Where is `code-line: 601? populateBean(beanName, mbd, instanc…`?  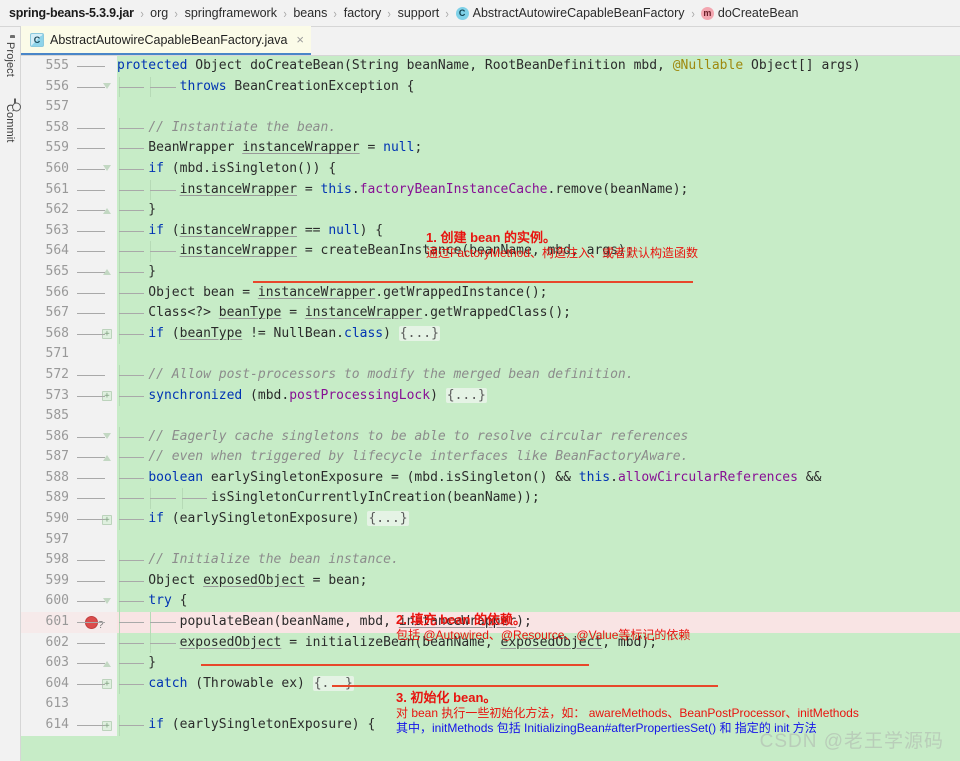
code-line: 601? populateBean(beanName, mbd, instanc… is located at coordinates (490, 622).